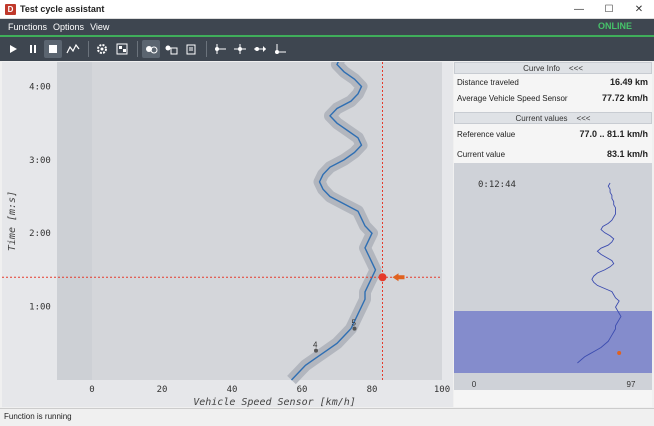  Describe the element at coordinates (553, 68) in the screenshot. I see `curve-info-header: Curve Info <<<` at that location.